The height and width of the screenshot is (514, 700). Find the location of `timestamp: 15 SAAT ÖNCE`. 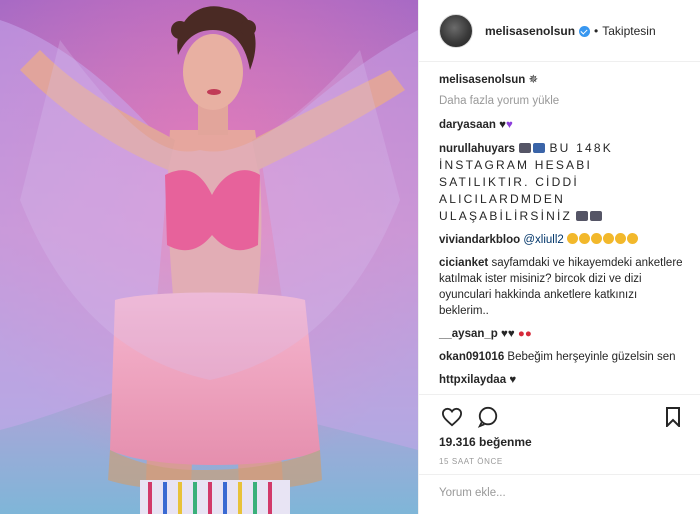

timestamp: 15 SAAT ÖNCE is located at coordinates (471, 461).